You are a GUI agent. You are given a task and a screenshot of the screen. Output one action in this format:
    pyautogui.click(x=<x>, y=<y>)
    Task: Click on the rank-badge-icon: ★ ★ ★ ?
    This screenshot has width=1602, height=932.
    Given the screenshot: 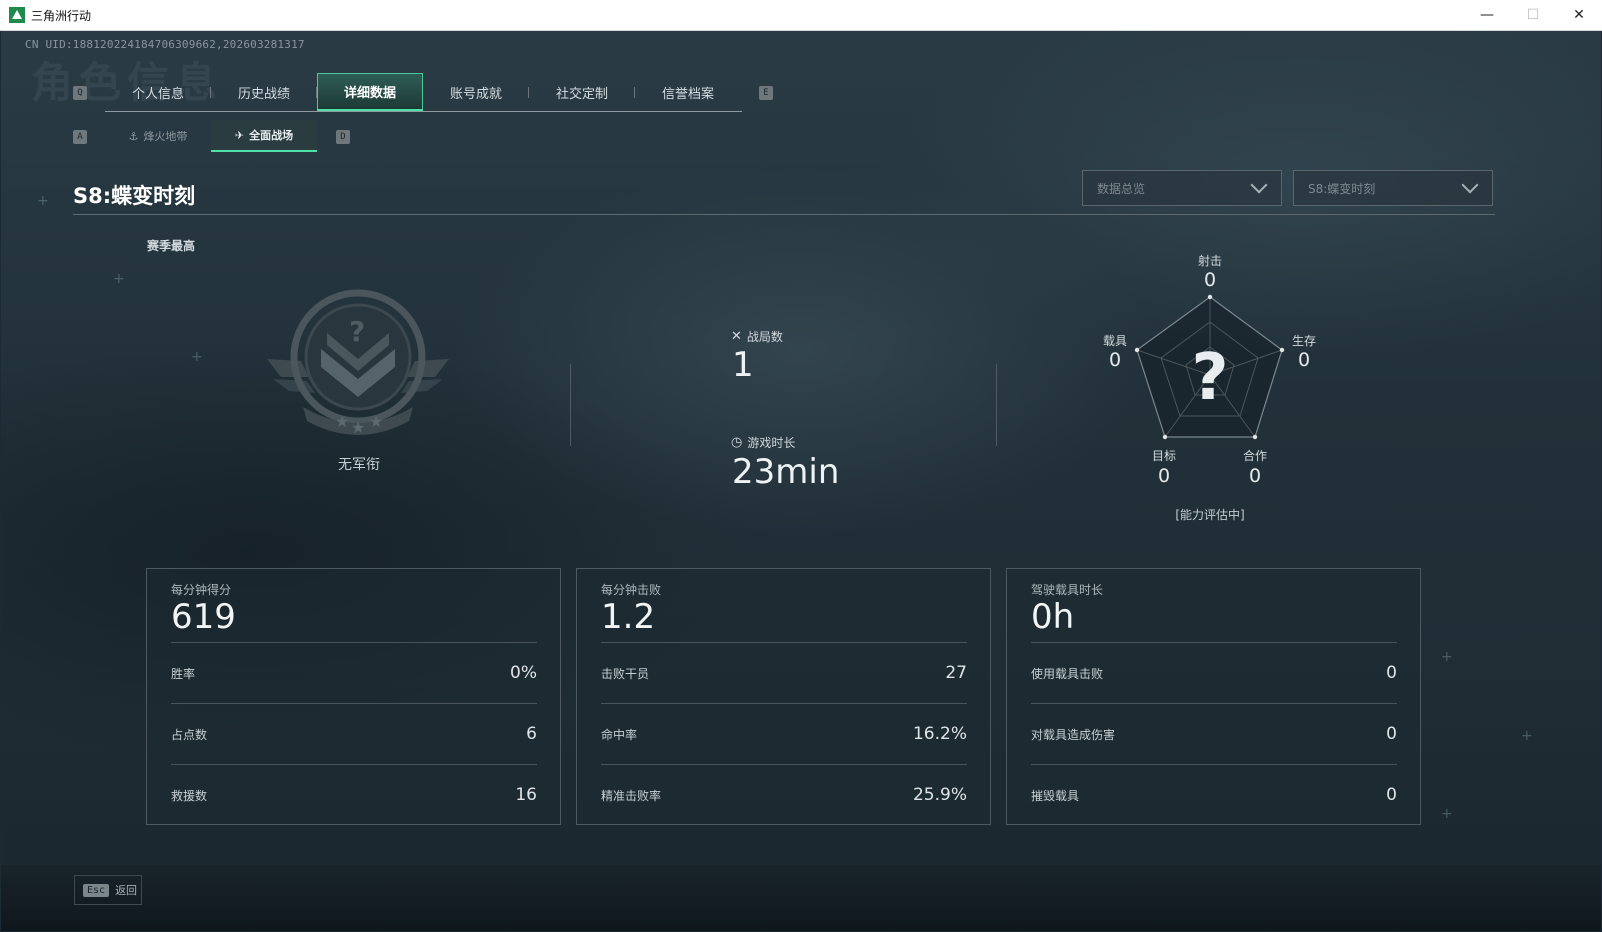 What is the action you would take?
    pyautogui.click(x=358, y=363)
    